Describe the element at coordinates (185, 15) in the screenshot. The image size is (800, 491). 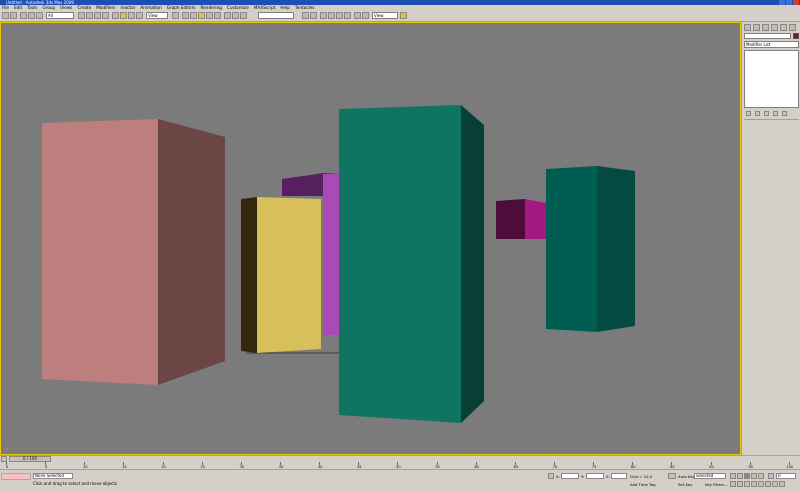
I see `keyboard-shortcut-icon` at that location.